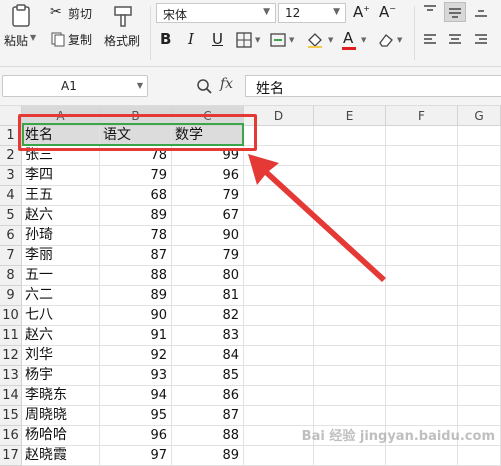  What do you see at coordinates (422, 376) in the screenshot?
I see `cell-f13` at bounding box center [422, 376].